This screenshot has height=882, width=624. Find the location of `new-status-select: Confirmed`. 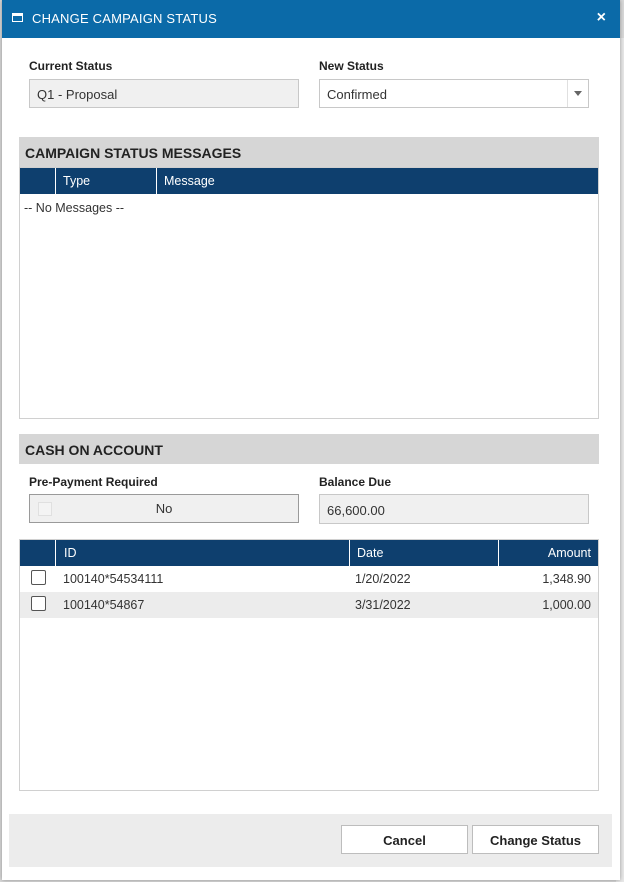

new-status-select: Confirmed is located at coordinates (454, 93).